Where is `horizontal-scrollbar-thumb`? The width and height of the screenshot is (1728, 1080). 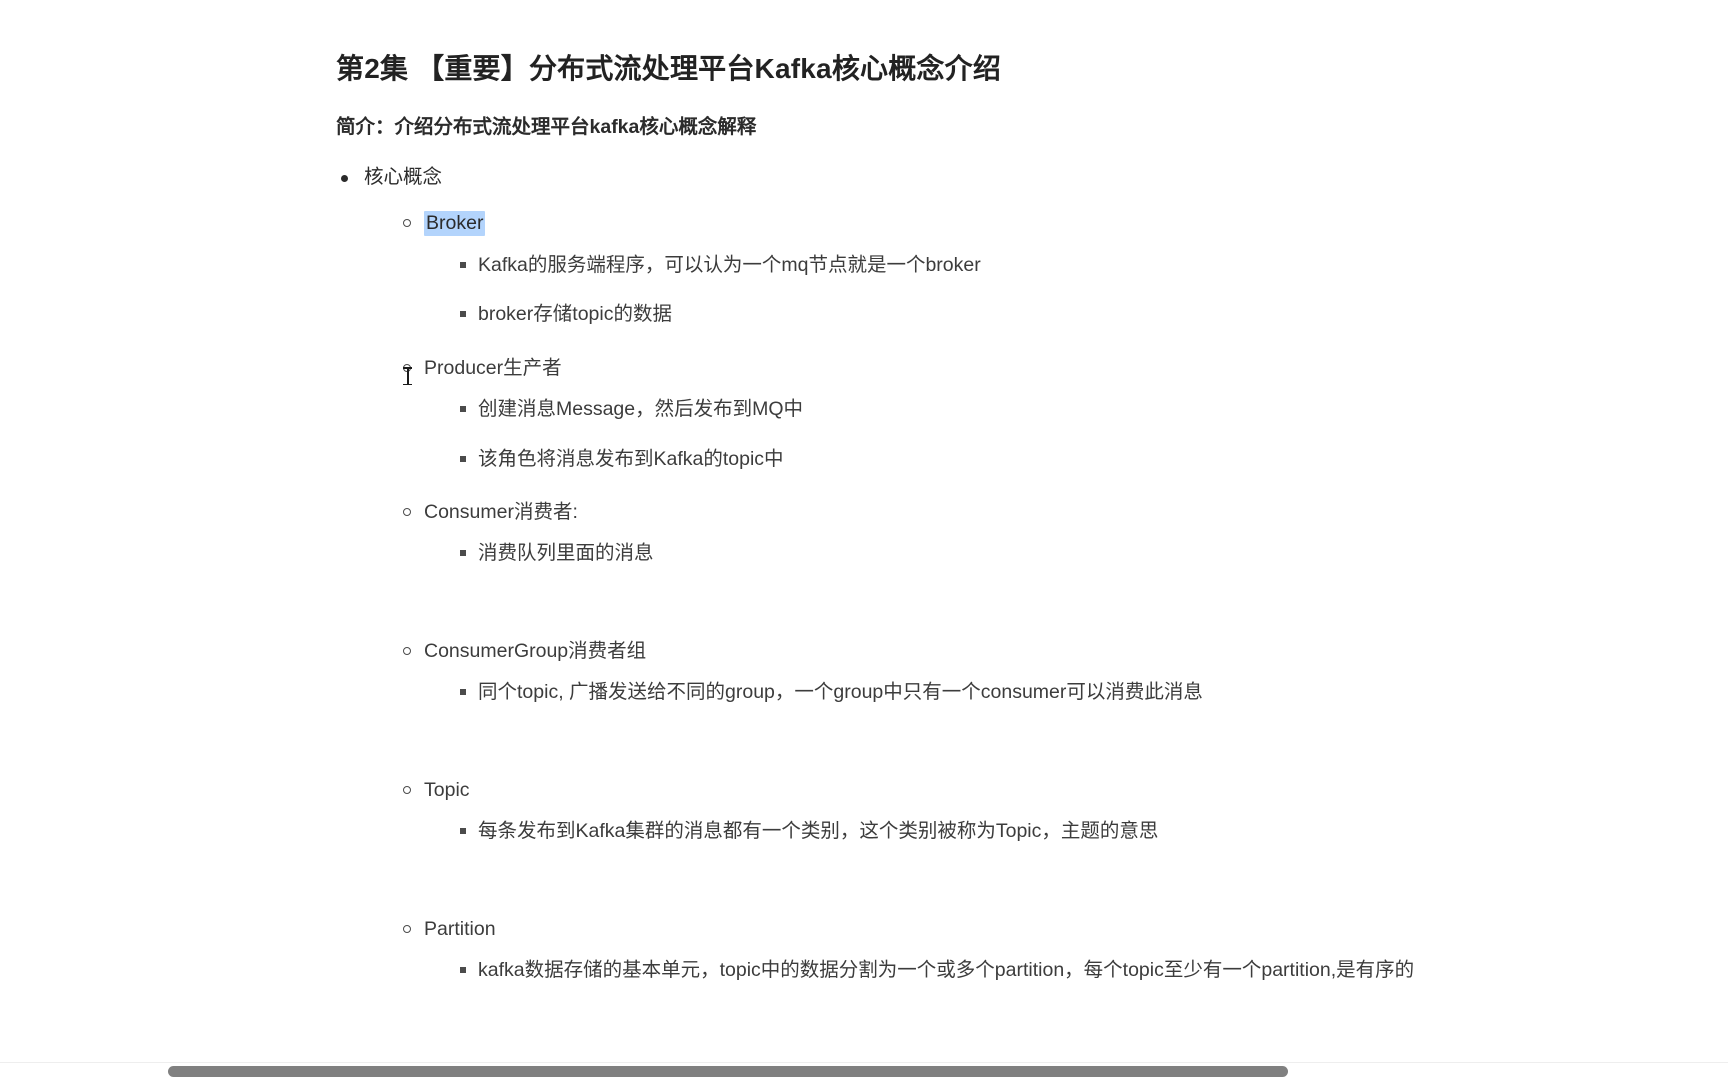 horizontal-scrollbar-thumb is located at coordinates (728, 1071).